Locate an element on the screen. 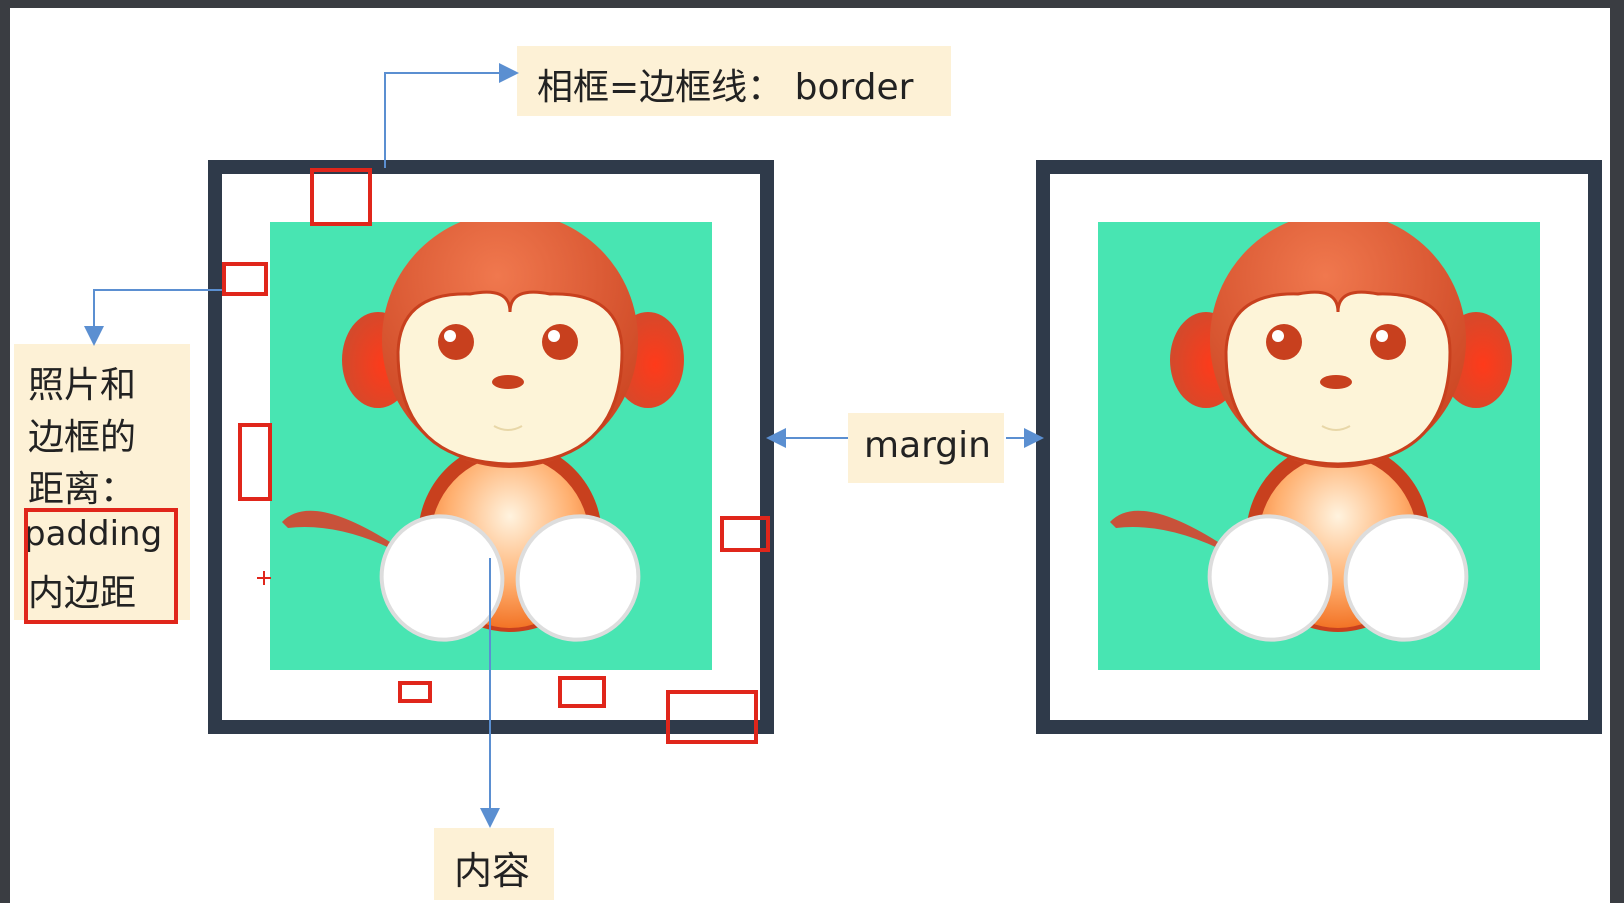  red-marker-padding-left is located at coordinates (245, 279).